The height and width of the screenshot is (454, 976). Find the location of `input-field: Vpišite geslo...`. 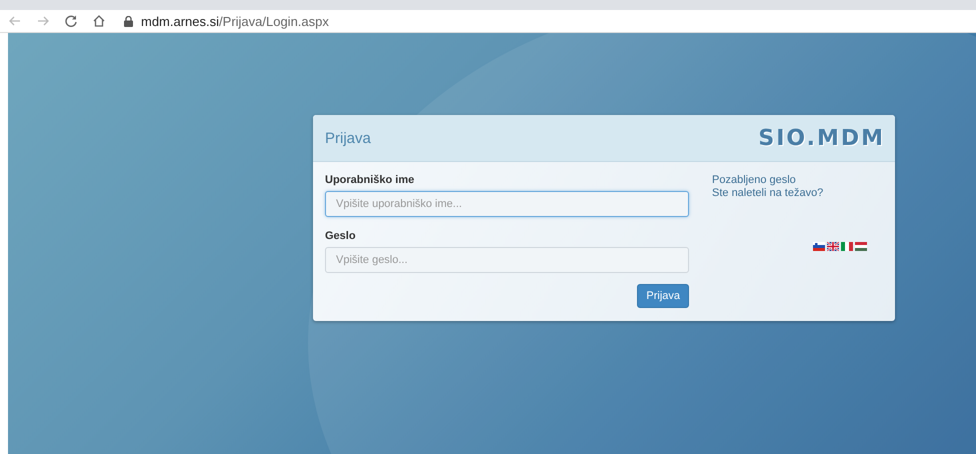

input-field: Vpišite geslo... is located at coordinates (507, 260).